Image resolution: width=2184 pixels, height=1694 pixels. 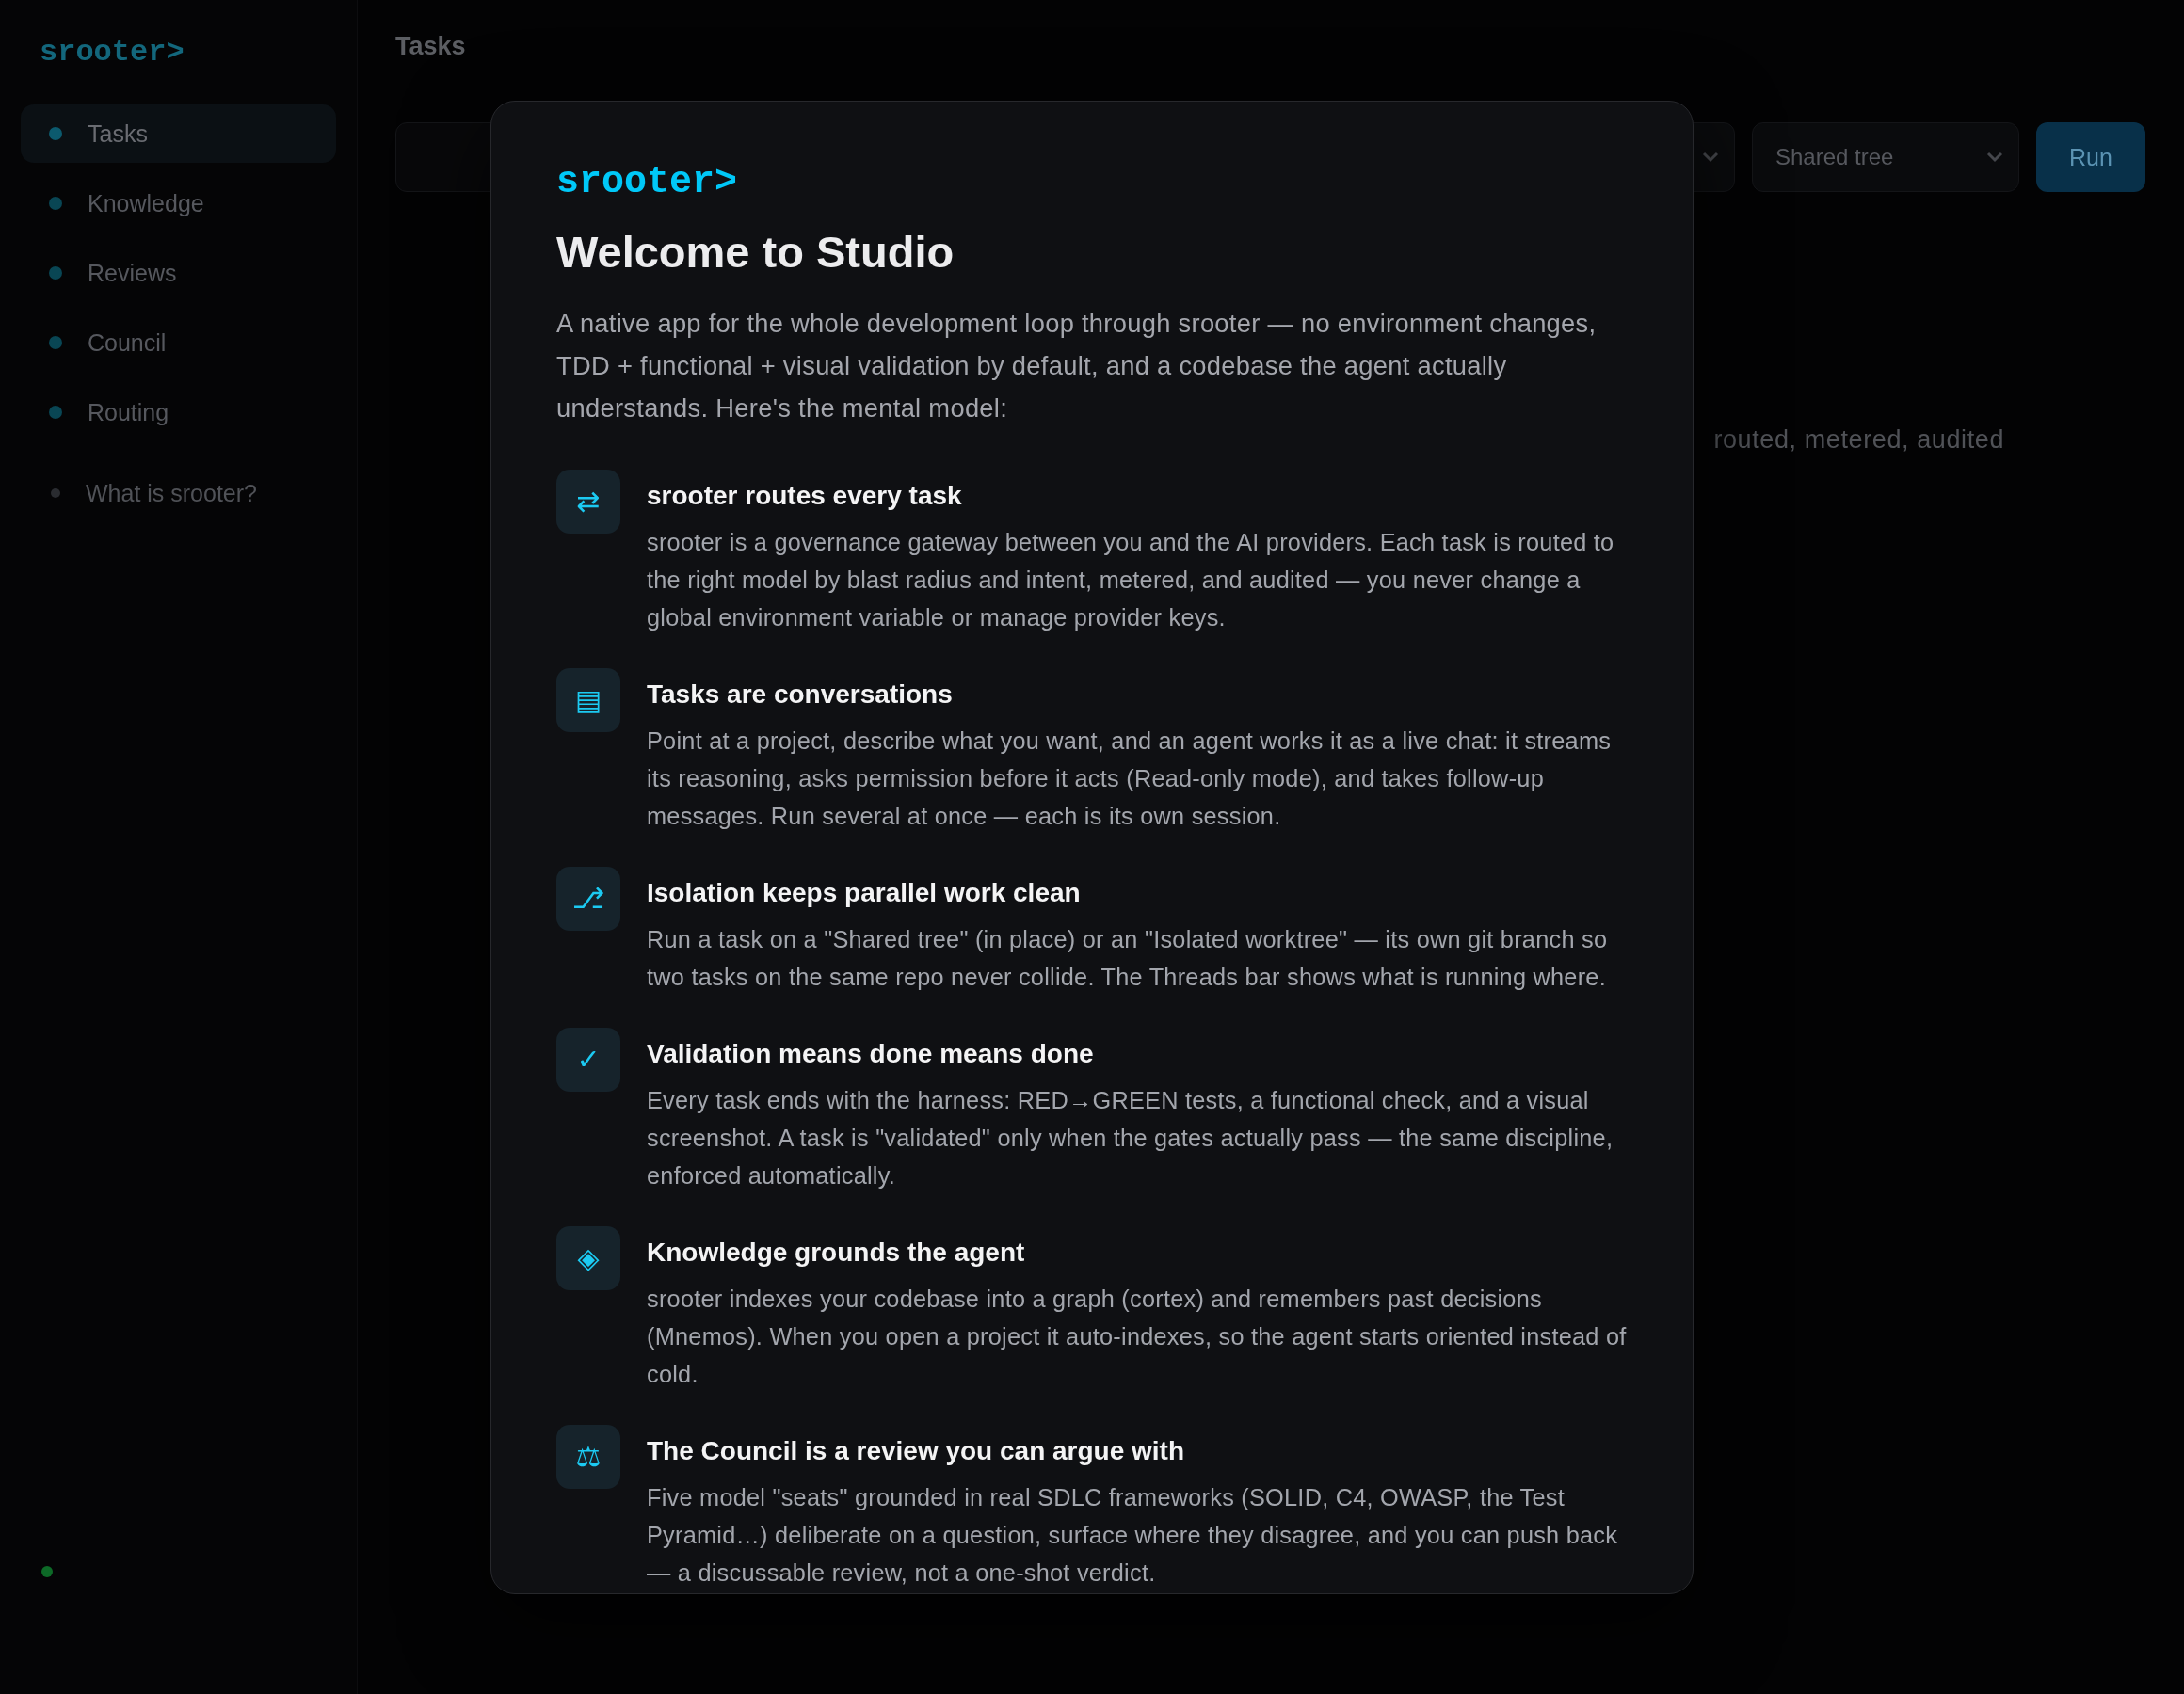 I want to click on intro-text: A native app for the whole development loop through srooter — no environment changes, TDD + functional + visual validation by default, and a codebase the agent actually understands. Here's the mental model:, so click(x=1077, y=365).